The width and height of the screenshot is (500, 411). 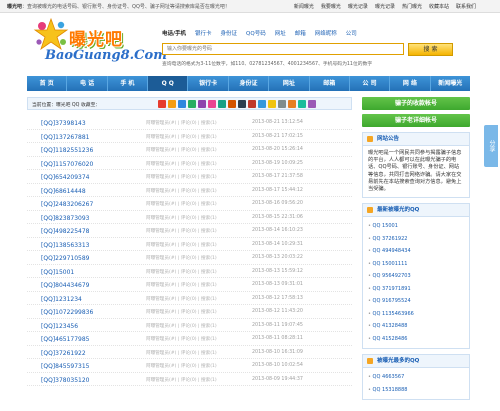 I want to click on row-date: 2013-08-16 09:56:20, so click(x=277, y=203).